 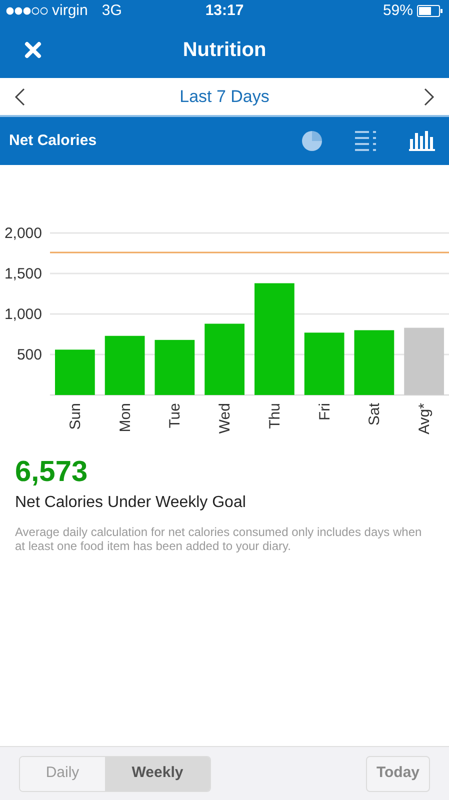 What do you see at coordinates (23, 314) in the screenshot?
I see `axis-label: 1,000` at bounding box center [23, 314].